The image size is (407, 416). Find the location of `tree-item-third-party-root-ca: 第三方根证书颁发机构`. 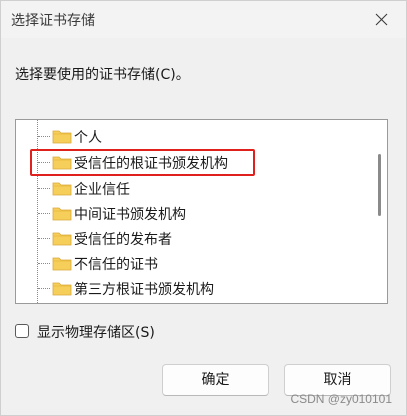

tree-item-third-party-root-ca: 第三方根证书颁发机构 is located at coordinates (194, 288).